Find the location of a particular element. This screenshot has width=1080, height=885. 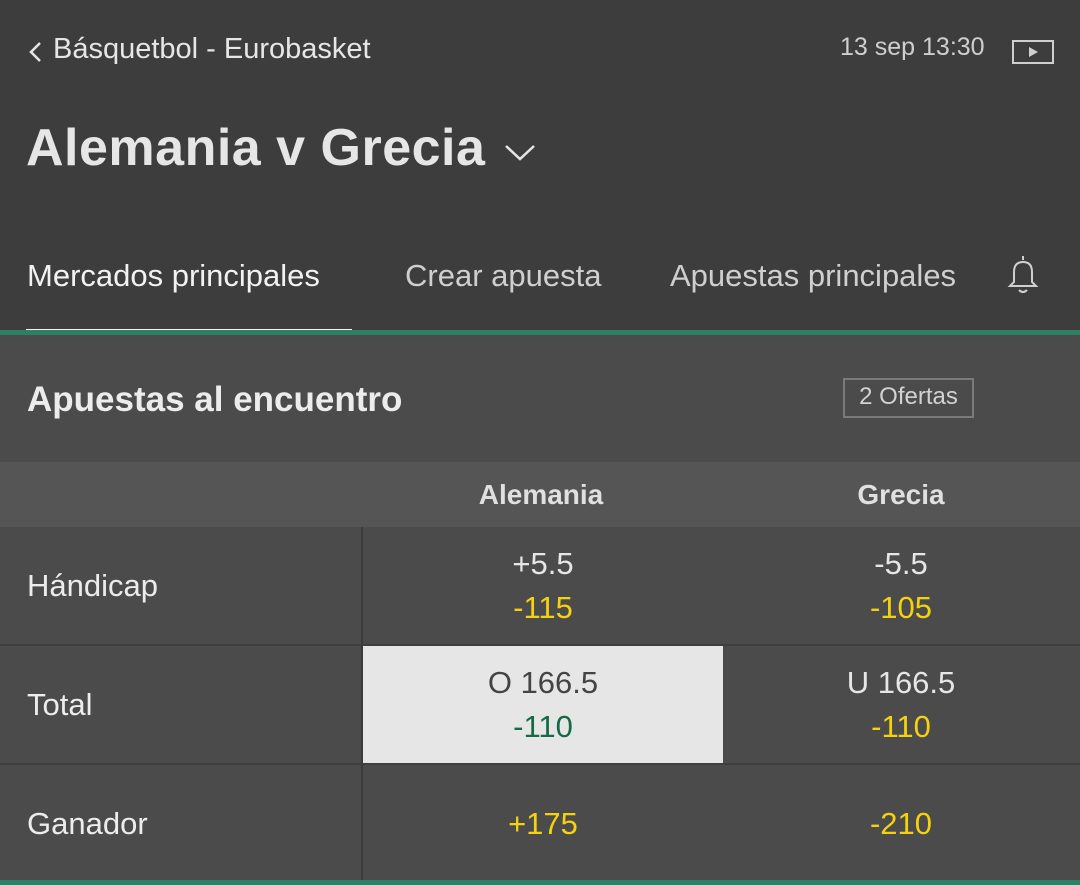

breadcrumb: Básquetbol - Eurobasket is located at coordinates (212, 49).